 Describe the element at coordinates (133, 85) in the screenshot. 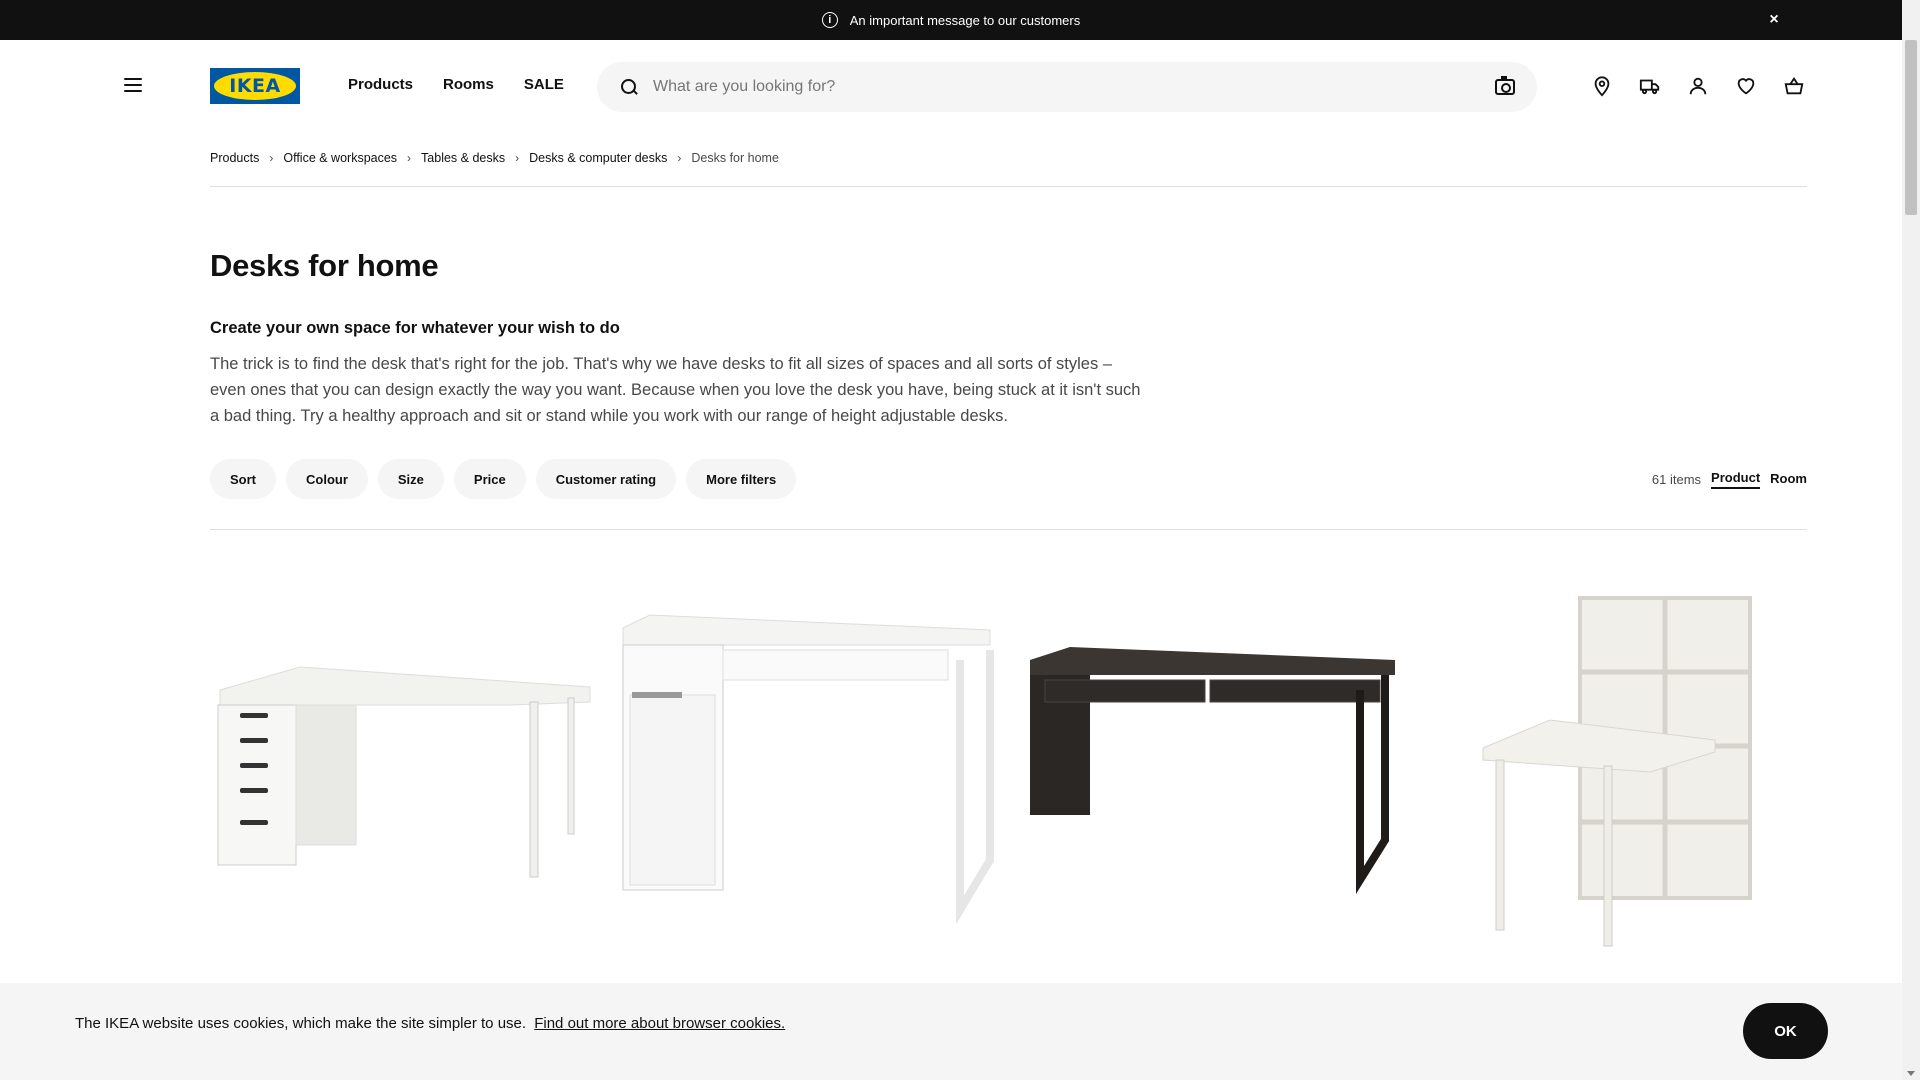

I see `hamburger-menu-icon` at that location.